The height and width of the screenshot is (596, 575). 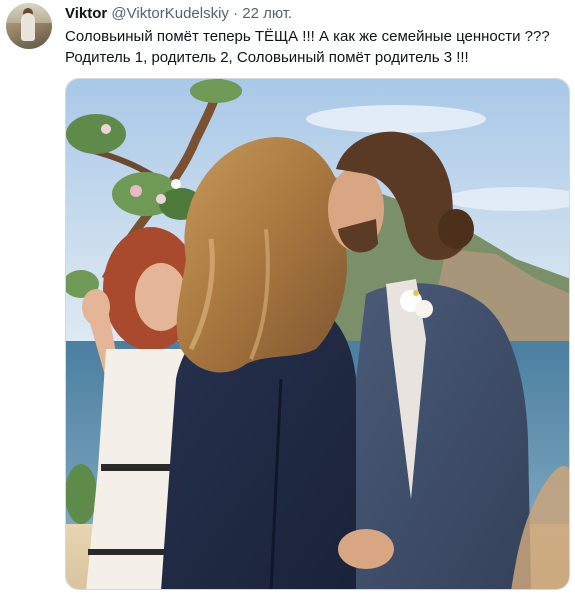 I want to click on joined-hands, so click(x=366, y=549).